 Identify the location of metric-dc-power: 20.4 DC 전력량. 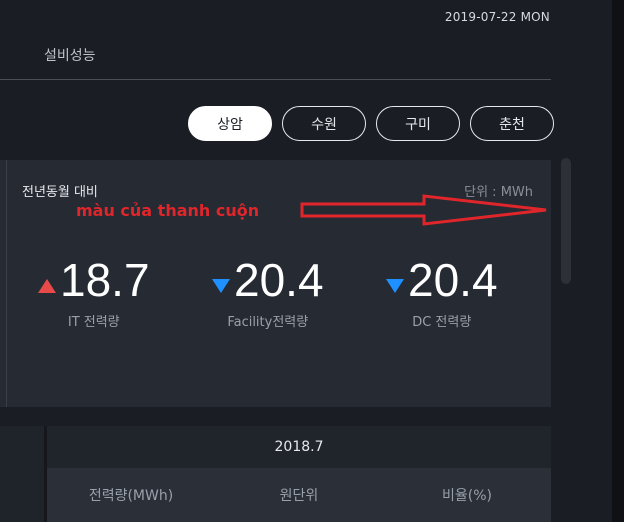
(442, 293).